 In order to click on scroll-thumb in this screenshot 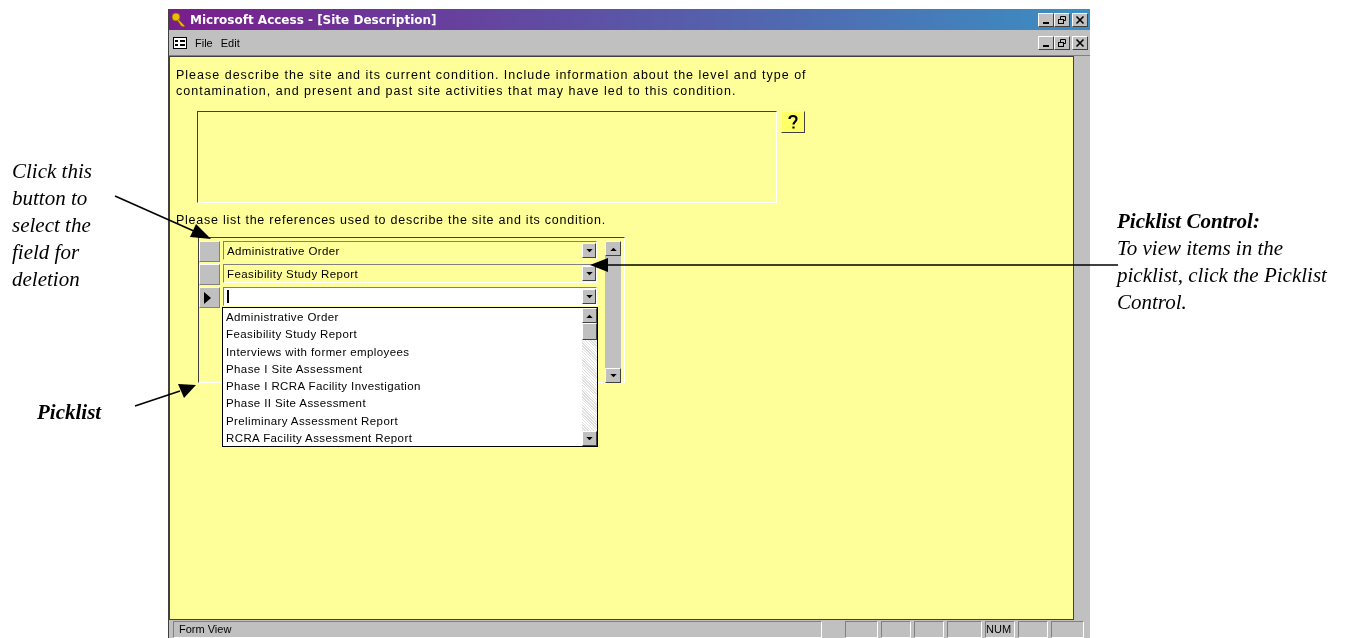, I will do `click(589, 331)`.